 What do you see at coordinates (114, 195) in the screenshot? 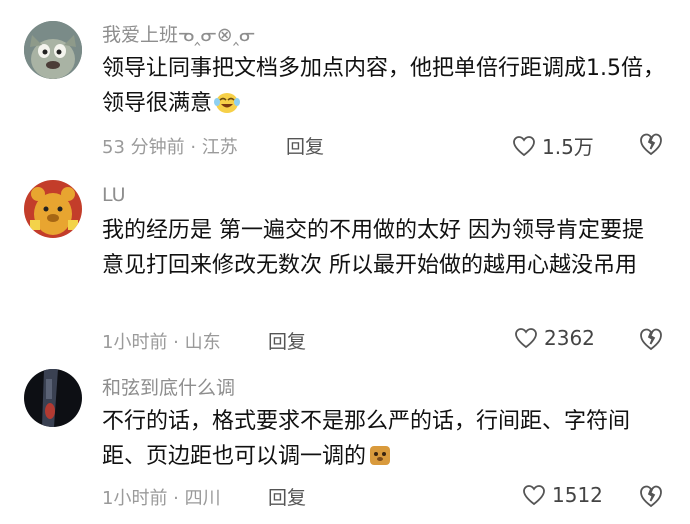
I see `username: LU` at bounding box center [114, 195].